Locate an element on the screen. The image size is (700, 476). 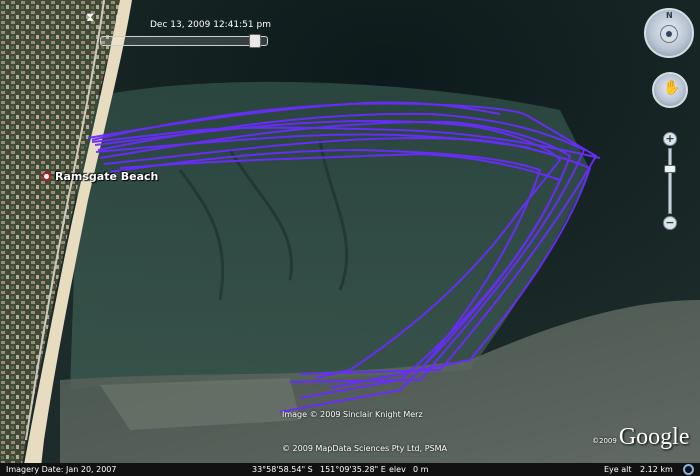
hand-icon: ✋ is located at coordinates (671, 88).